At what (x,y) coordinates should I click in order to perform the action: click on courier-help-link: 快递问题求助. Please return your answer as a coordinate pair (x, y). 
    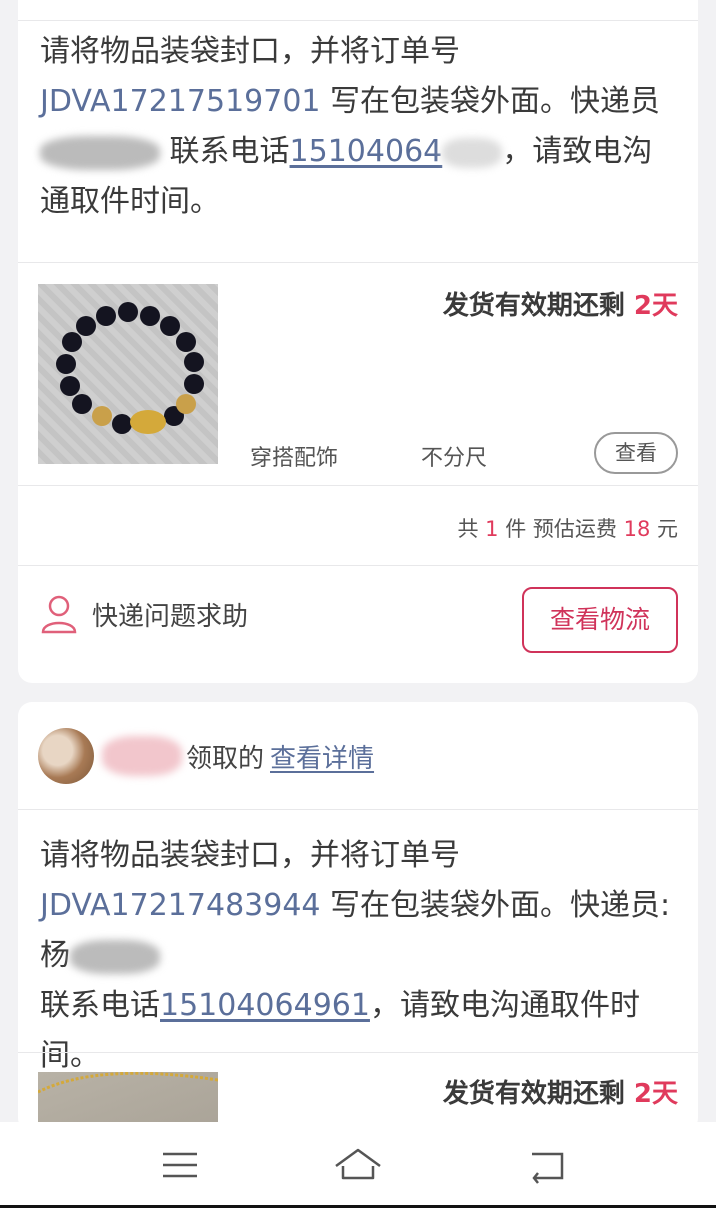
    Looking at the image, I should click on (144, 614).